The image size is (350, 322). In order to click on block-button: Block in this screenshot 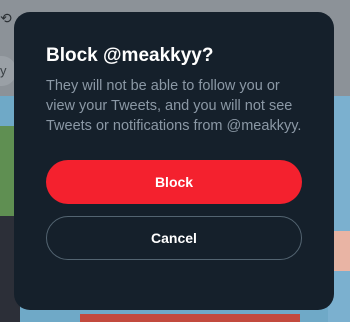, I will do `click(174, 182)`.